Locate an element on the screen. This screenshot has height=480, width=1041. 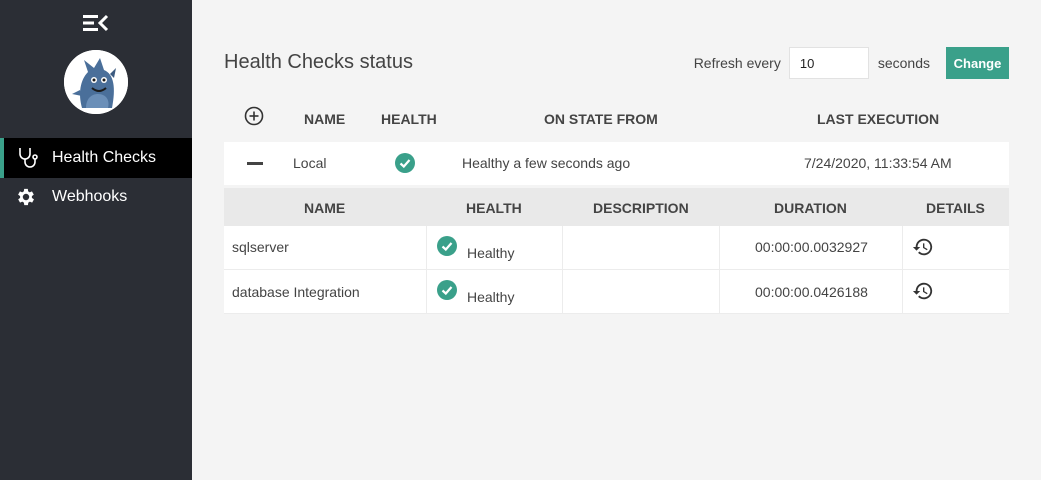
inner-table-header: NAME HEALTH DESCRIPTION DURATION DETAILS is located at coordinates (616, 207).